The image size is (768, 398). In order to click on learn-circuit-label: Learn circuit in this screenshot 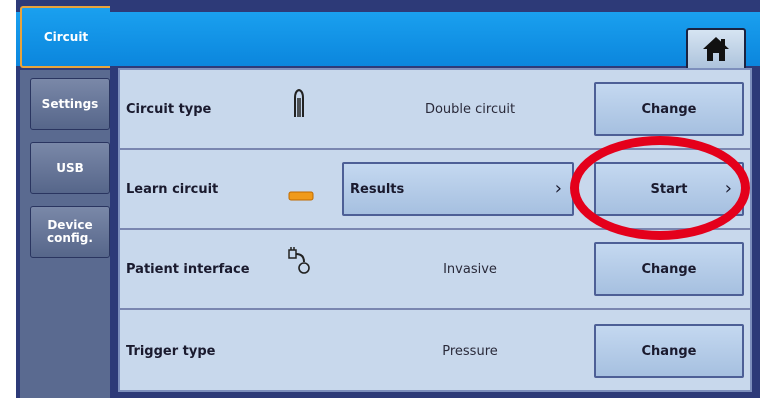, I will do `click(172, 189)`.